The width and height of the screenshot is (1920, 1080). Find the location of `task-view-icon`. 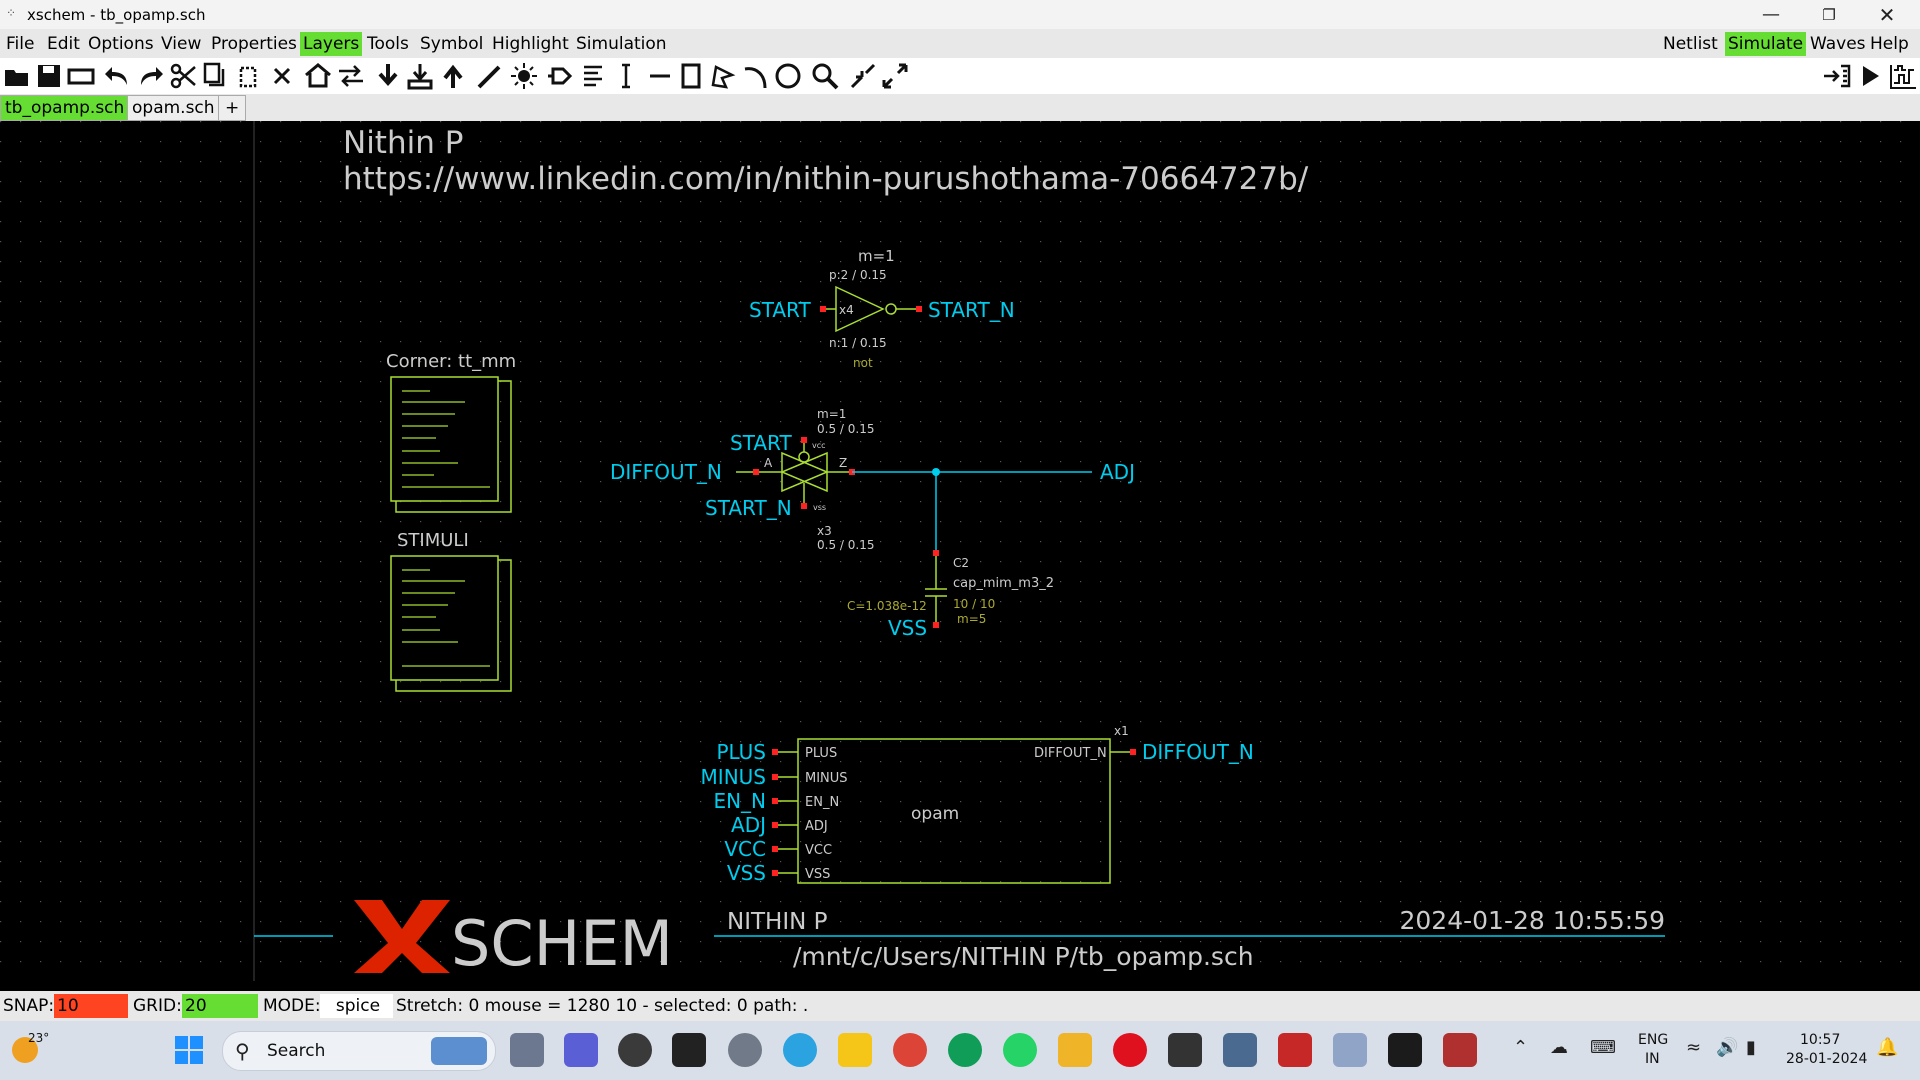

task-view-icon is located at coordinates (527, 1050).